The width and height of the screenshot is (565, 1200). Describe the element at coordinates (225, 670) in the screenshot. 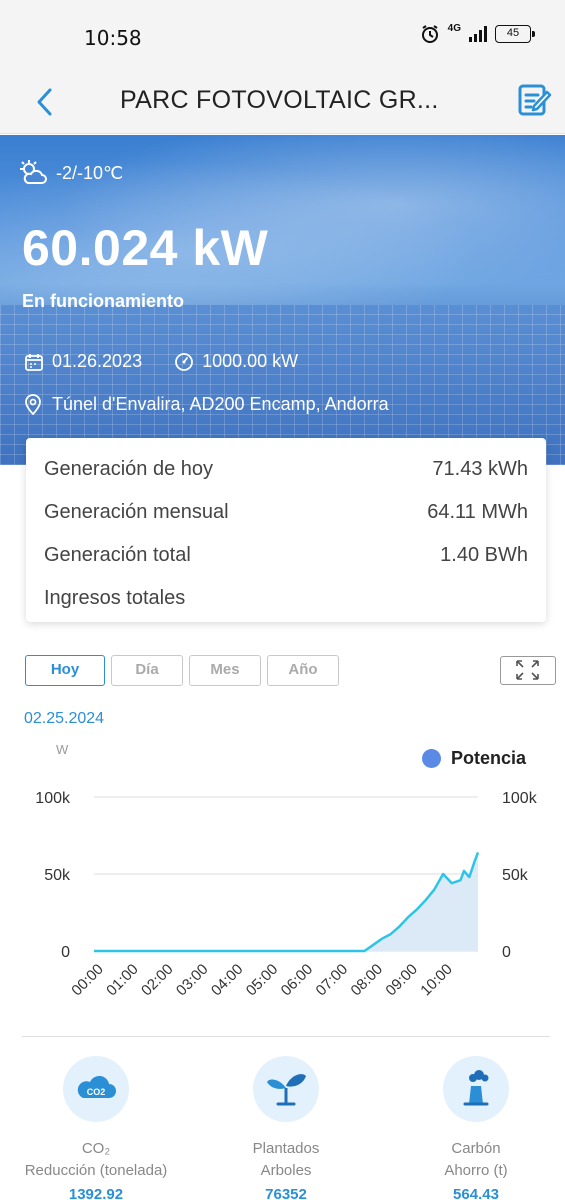

I see `tab-month: Mes` at that location.